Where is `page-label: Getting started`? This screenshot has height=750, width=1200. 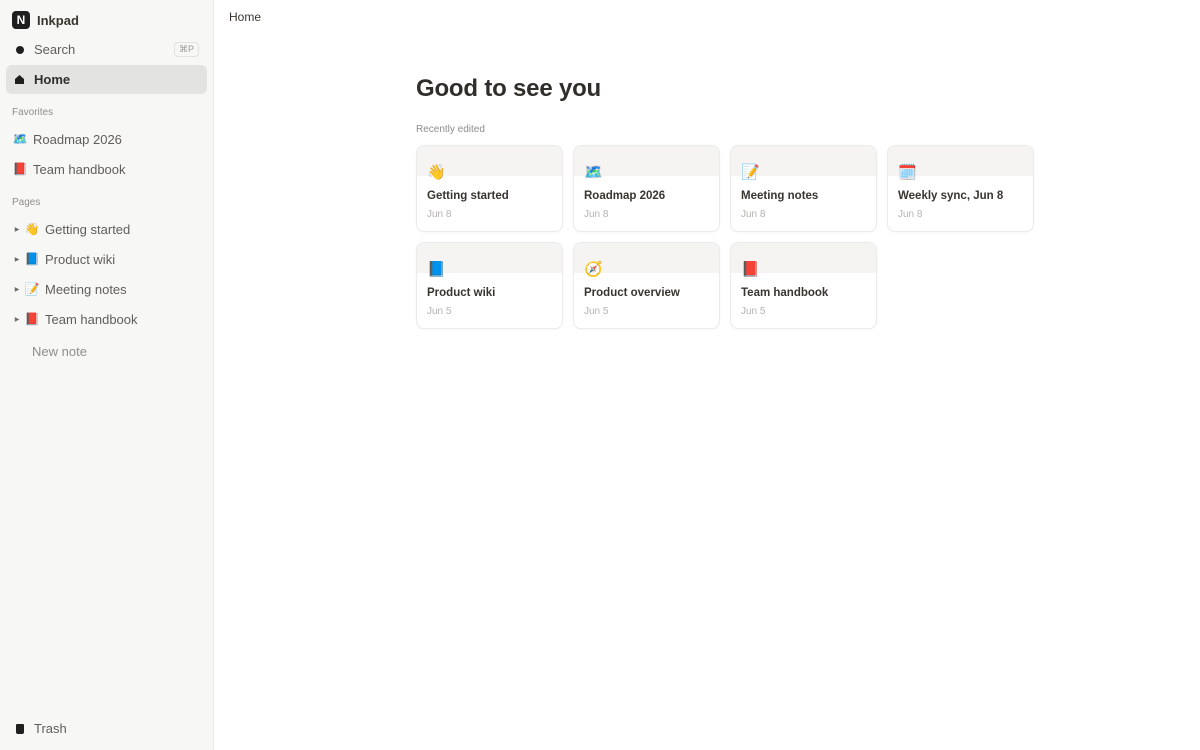 page-label: Getting started is located at coordinates (88, 229).